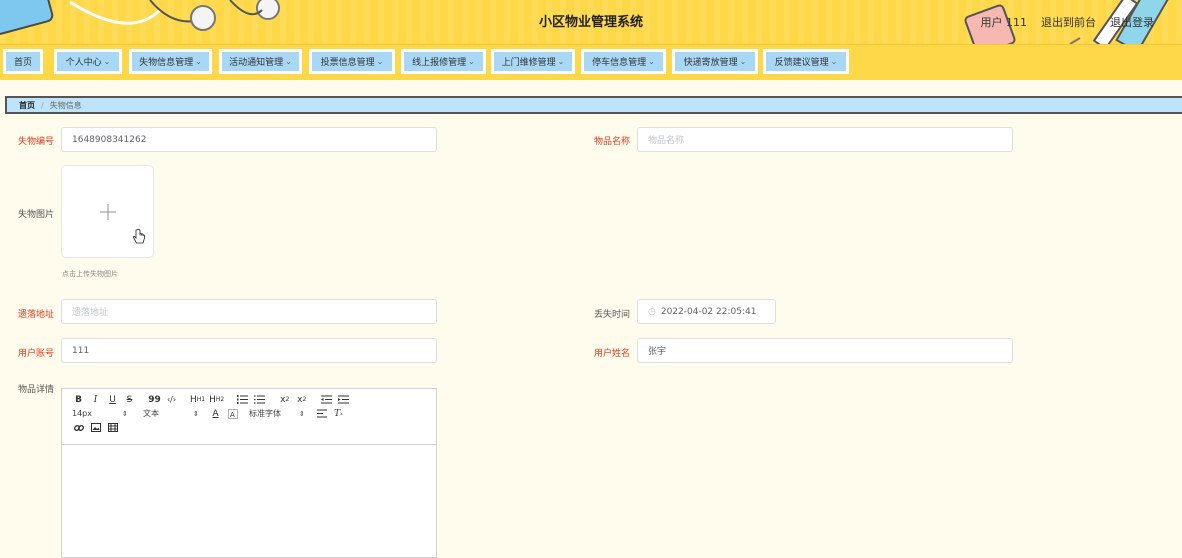 The image size is (1182, 558). I want to click on nav-item-door-repair: 上门维修管理 ⌄, so click(533, 61).